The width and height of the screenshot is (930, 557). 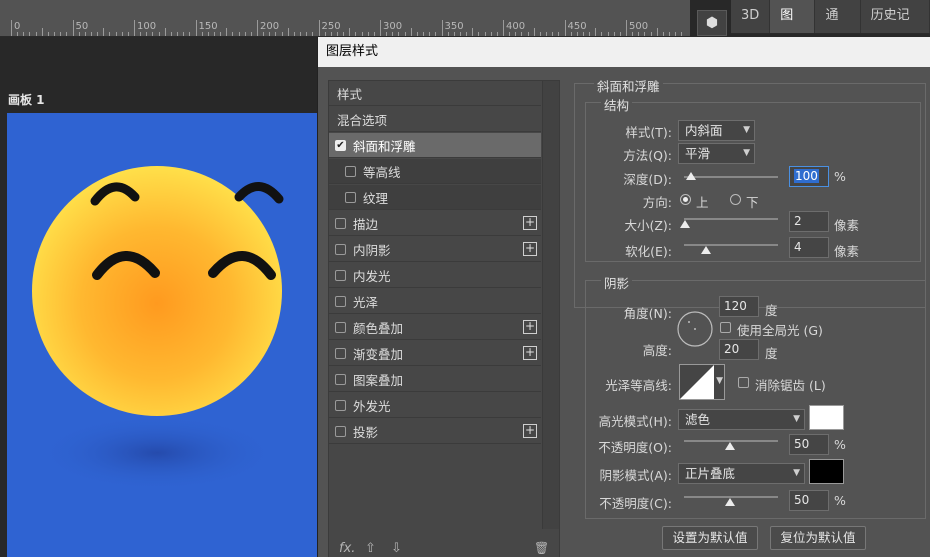 I want to click on bevel-style-select: 内斜面 ▼, so click(x=716, y=130).